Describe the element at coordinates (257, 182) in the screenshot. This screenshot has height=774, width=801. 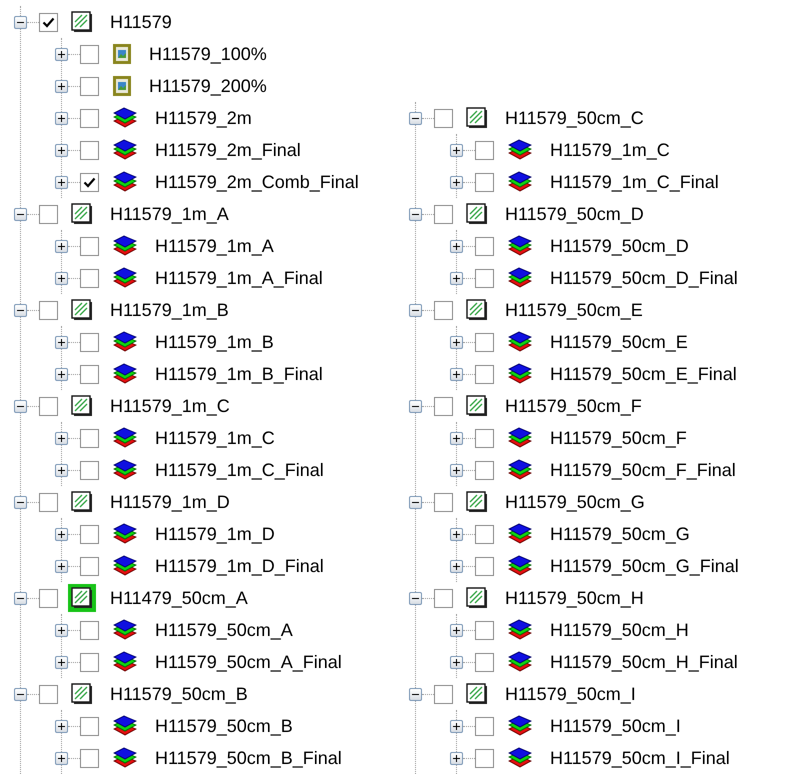
I see `layer-name: H11579_2m_Comb_Final` at that location.